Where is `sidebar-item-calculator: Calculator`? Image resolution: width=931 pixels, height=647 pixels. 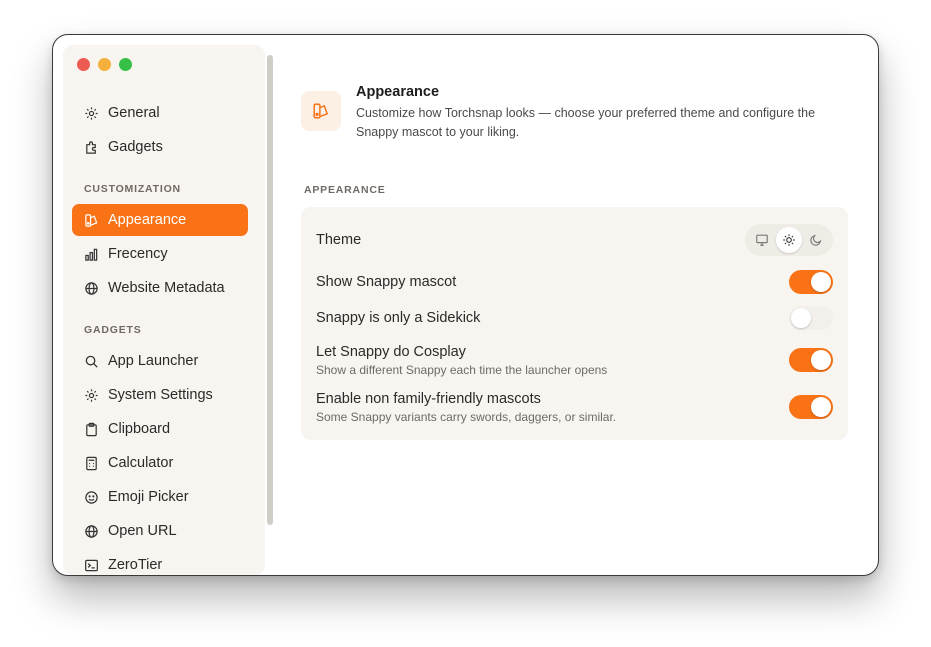 sidebar-item-calculator: Calculator is located at coordinates (160, 463).